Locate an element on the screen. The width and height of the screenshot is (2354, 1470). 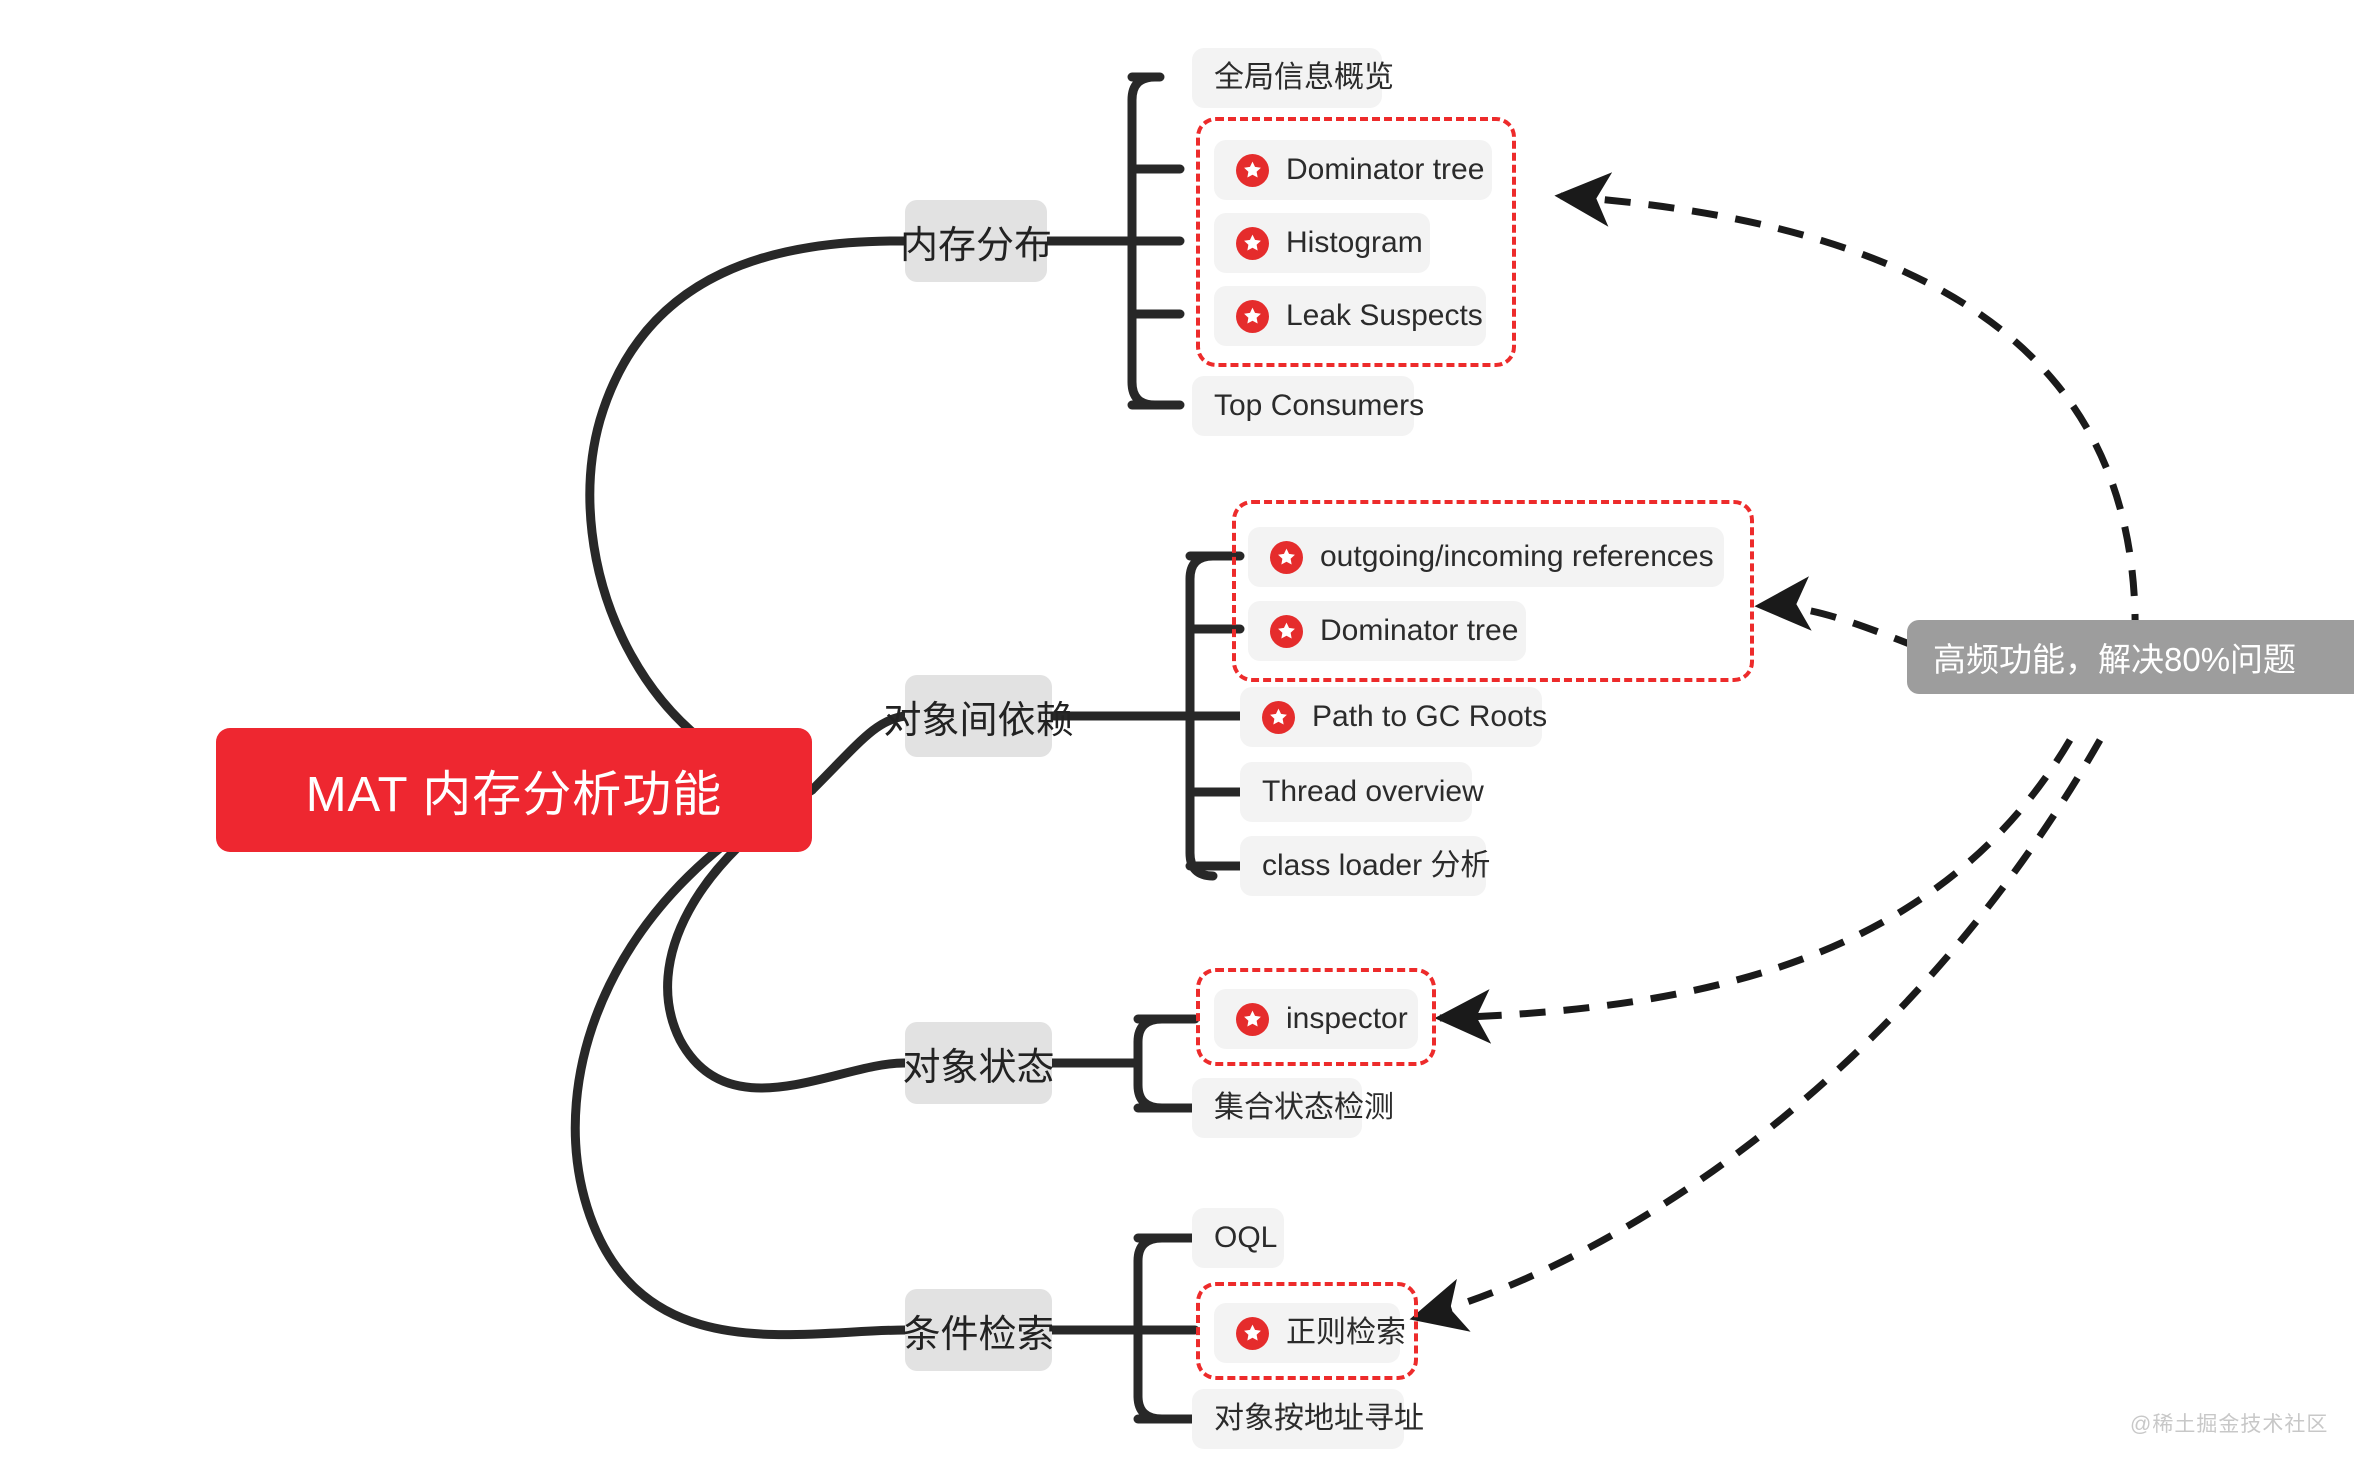
branch-node-object-dependency: 对象间依赖 is located at coordinates (979, 716).